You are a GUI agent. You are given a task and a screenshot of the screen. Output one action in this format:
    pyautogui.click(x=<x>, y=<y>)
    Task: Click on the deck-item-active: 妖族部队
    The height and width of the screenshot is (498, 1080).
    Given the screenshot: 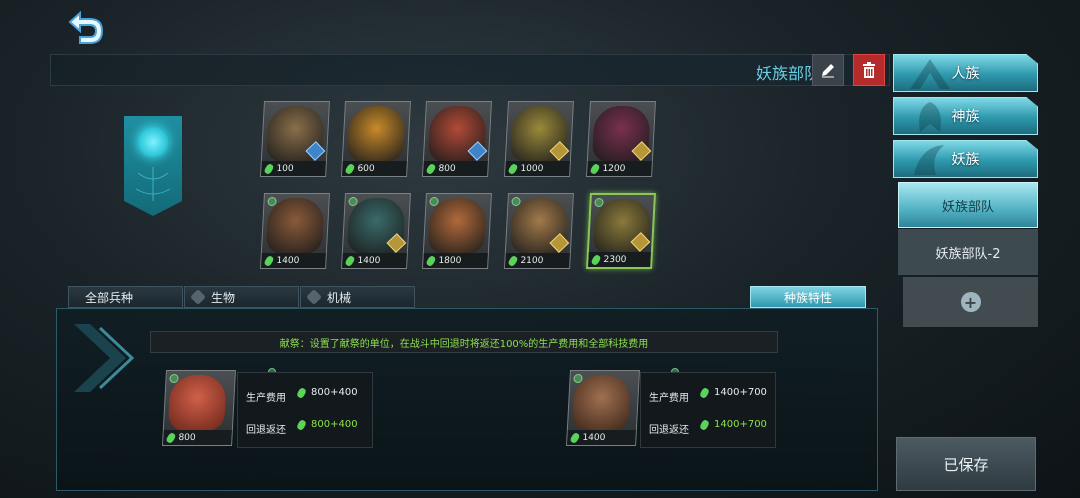 What is the action you would take?
    pyautogui.click(x=968, y=205)
    